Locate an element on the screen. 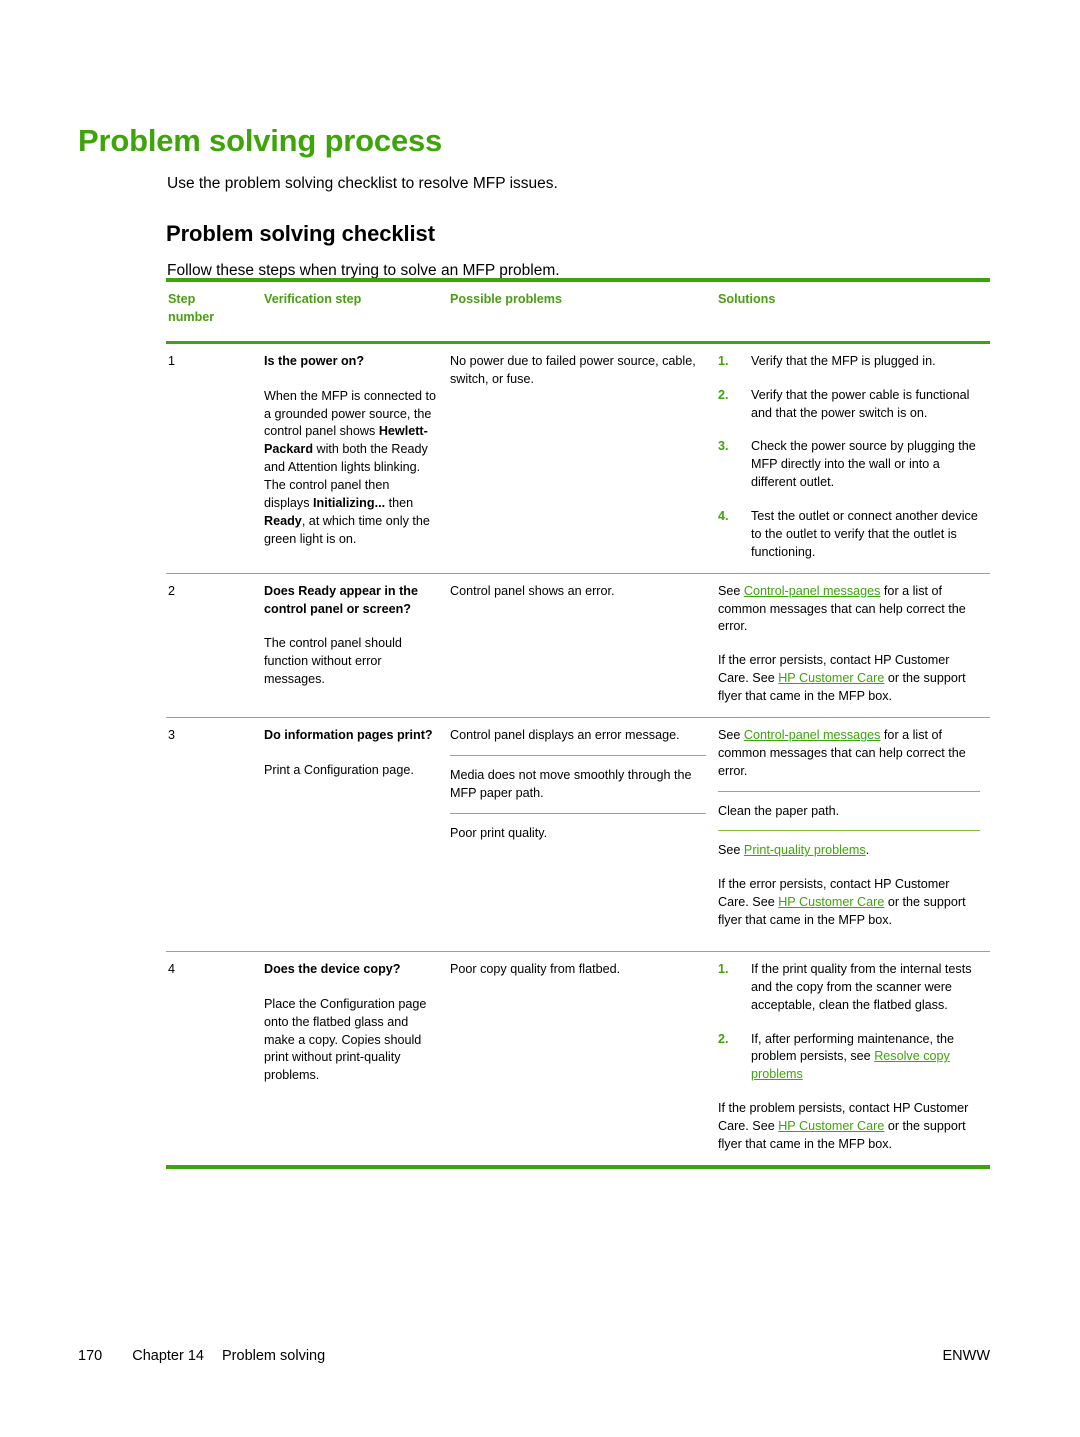 This screenshot has height=1437, width=1080. column-header-verification-step: Verification step is located at coordinates (355, 310).